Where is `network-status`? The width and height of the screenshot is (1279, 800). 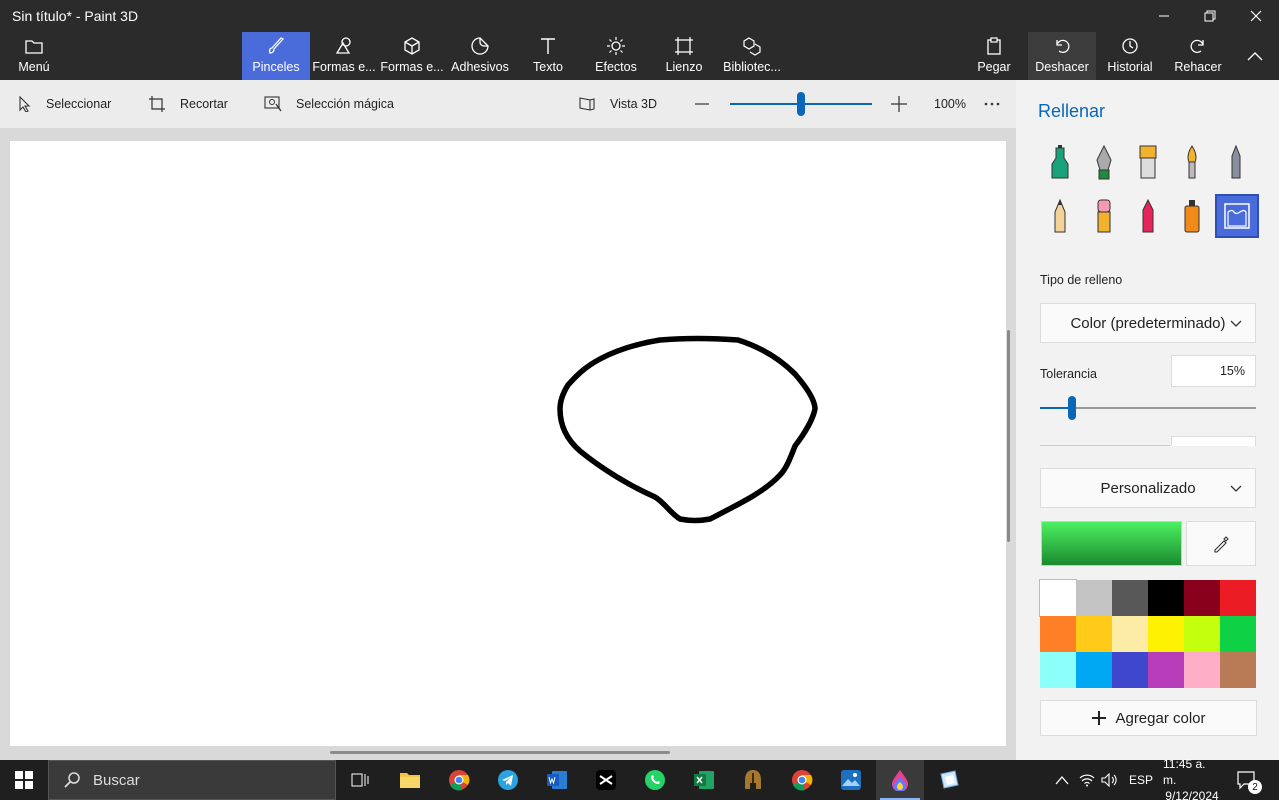 network-status is located at coordinates (1087, 780).